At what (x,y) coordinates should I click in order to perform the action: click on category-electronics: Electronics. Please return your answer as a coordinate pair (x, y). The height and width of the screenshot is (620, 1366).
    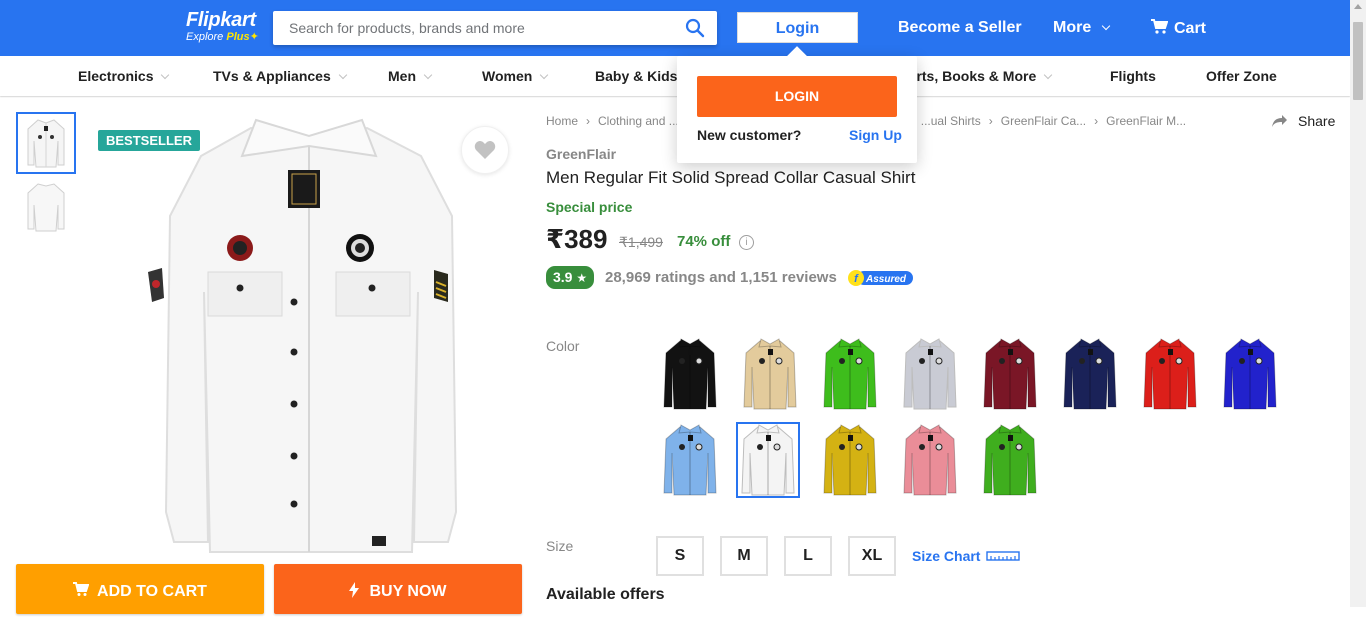
    Looking at the image, I should click on (124, 76).